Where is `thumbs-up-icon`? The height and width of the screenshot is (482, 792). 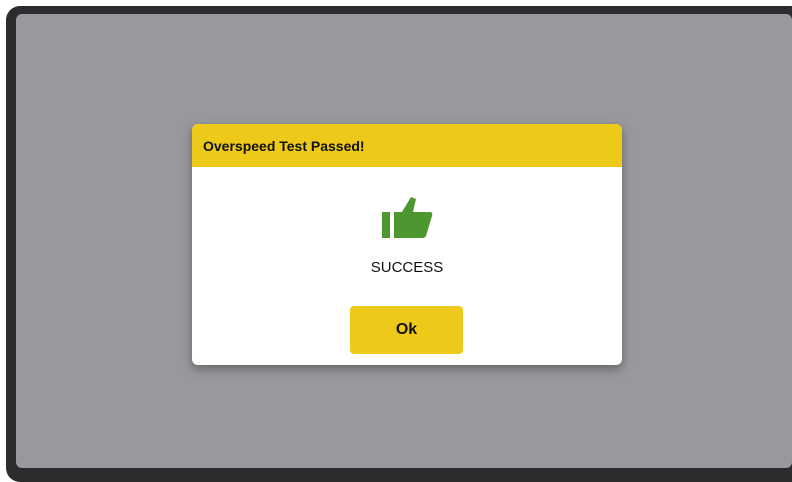
thumbs-up-icon is located at coordinates (407, 217).